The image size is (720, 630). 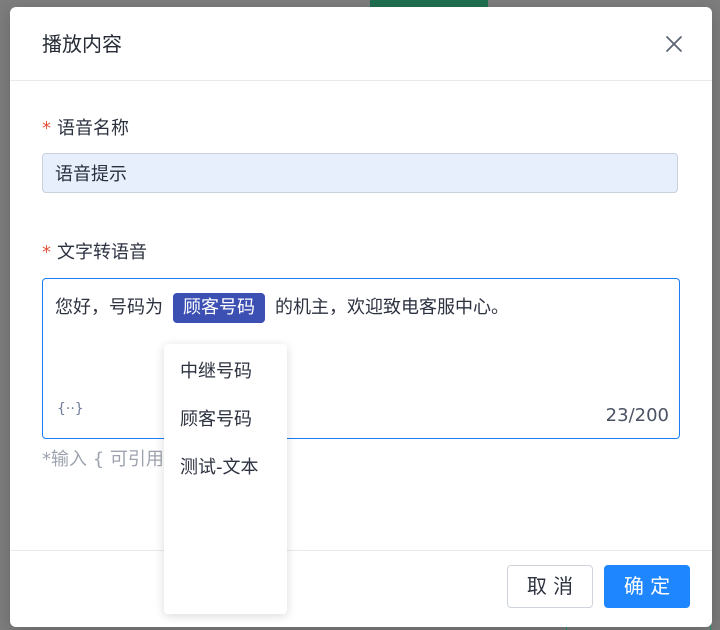 I want to click on dialog-header: 播放内容, so click(x=361, y=44).